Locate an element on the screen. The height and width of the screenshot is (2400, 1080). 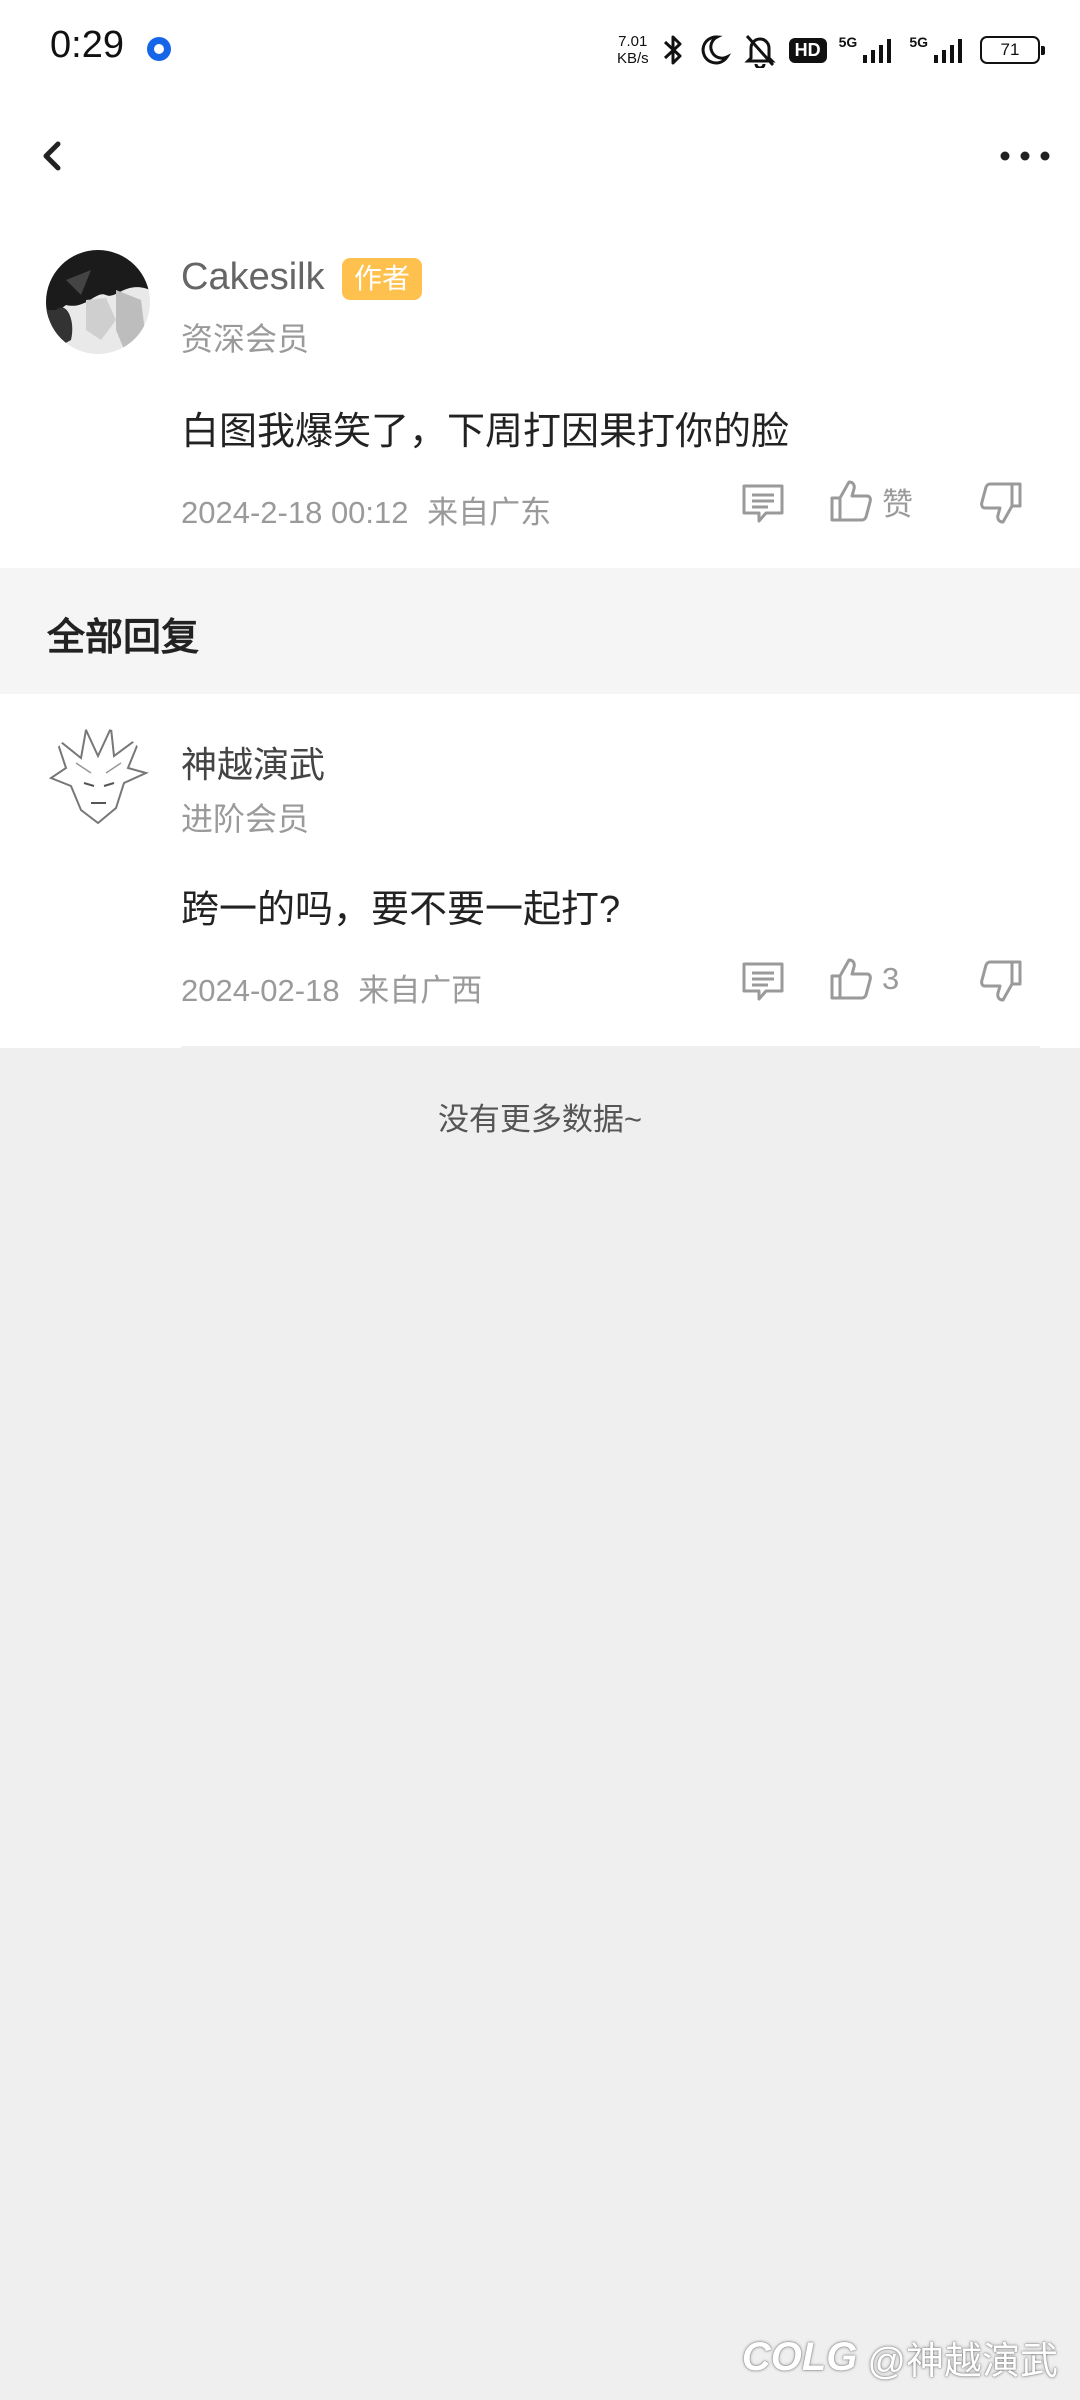
divider is located at coordinates (610, 1047).